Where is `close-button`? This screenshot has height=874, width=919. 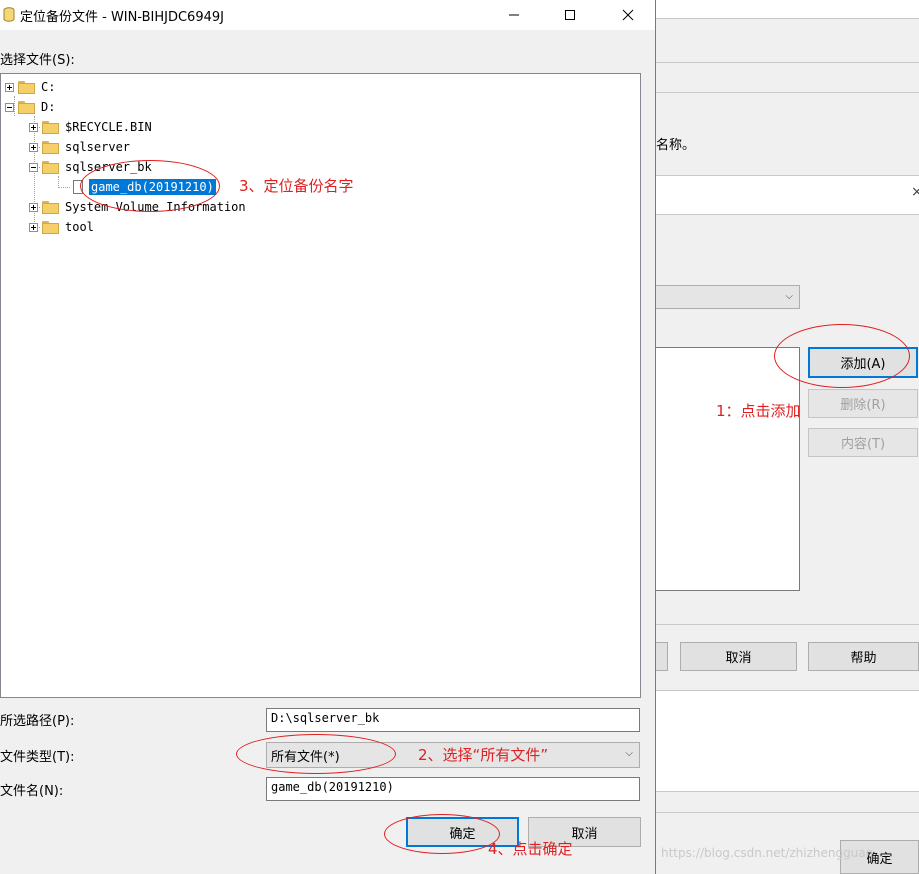 close-button is located at coordinates (628, 15).